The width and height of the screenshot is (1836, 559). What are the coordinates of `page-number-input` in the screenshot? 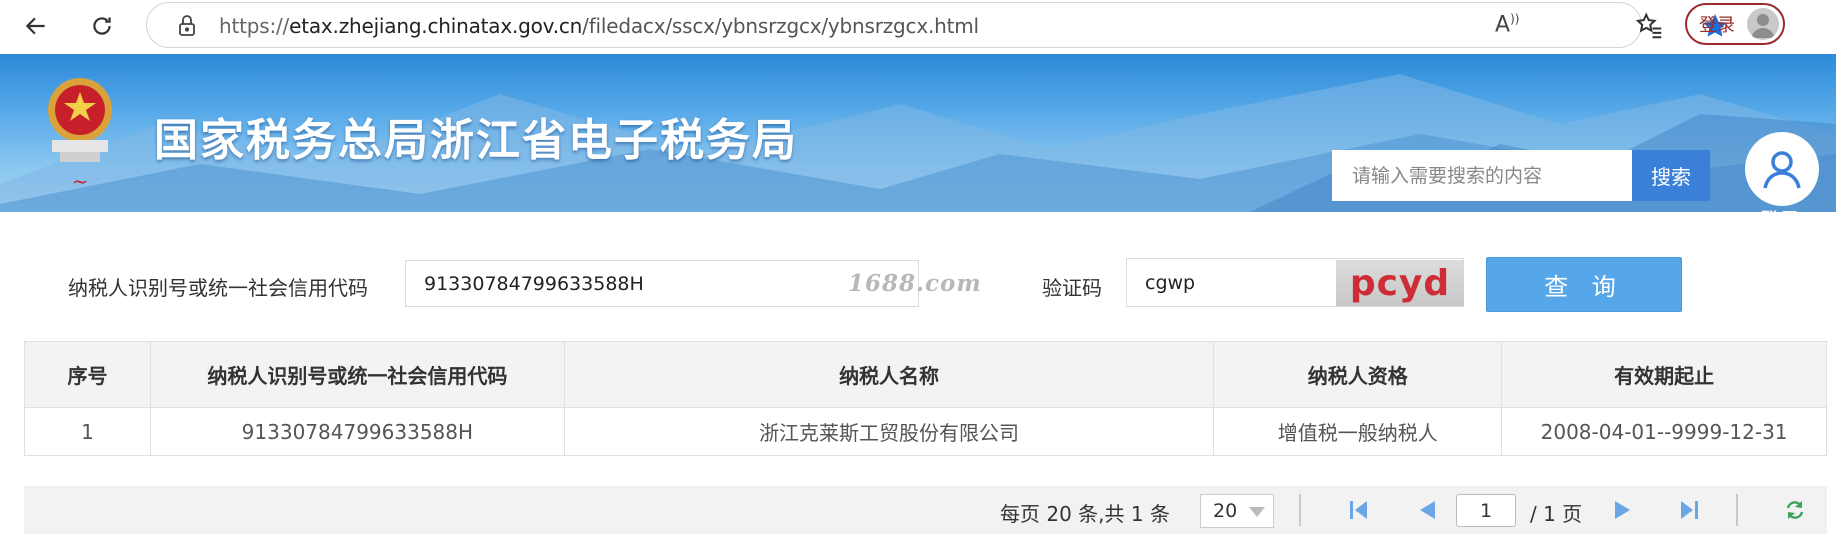 It's located at (1486, 510).